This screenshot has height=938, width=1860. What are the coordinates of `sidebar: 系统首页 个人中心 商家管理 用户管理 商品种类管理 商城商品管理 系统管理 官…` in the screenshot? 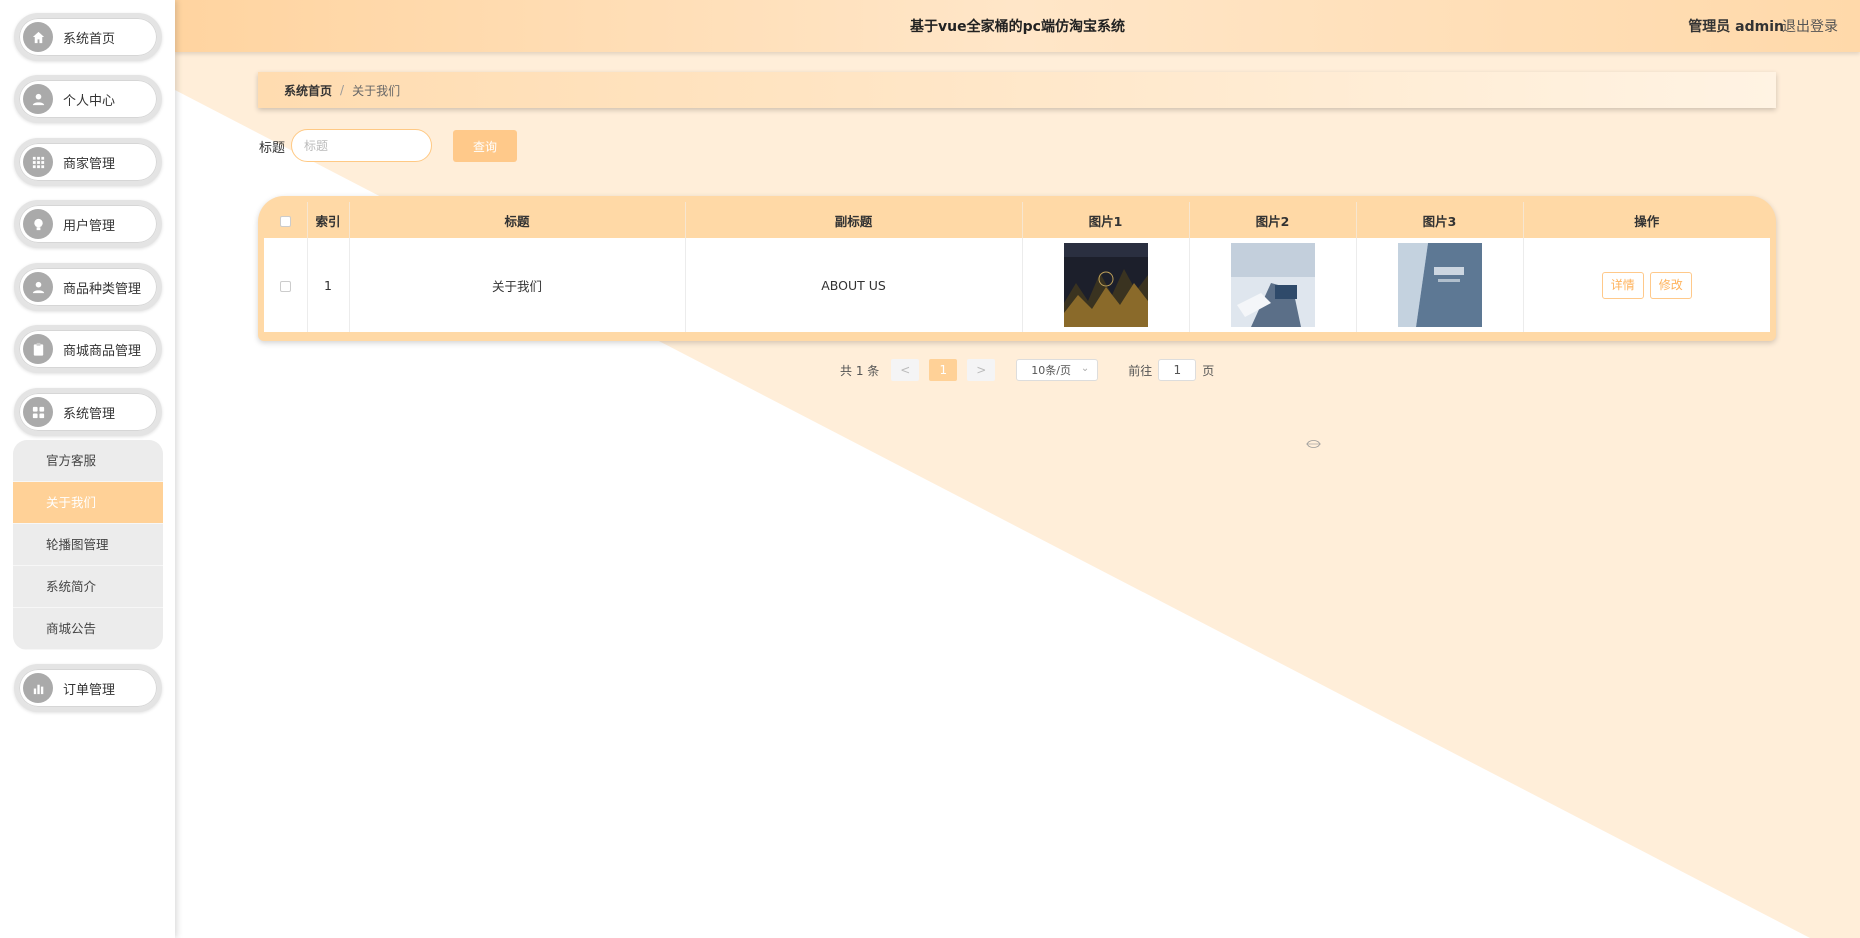 It's located at (87, 469).